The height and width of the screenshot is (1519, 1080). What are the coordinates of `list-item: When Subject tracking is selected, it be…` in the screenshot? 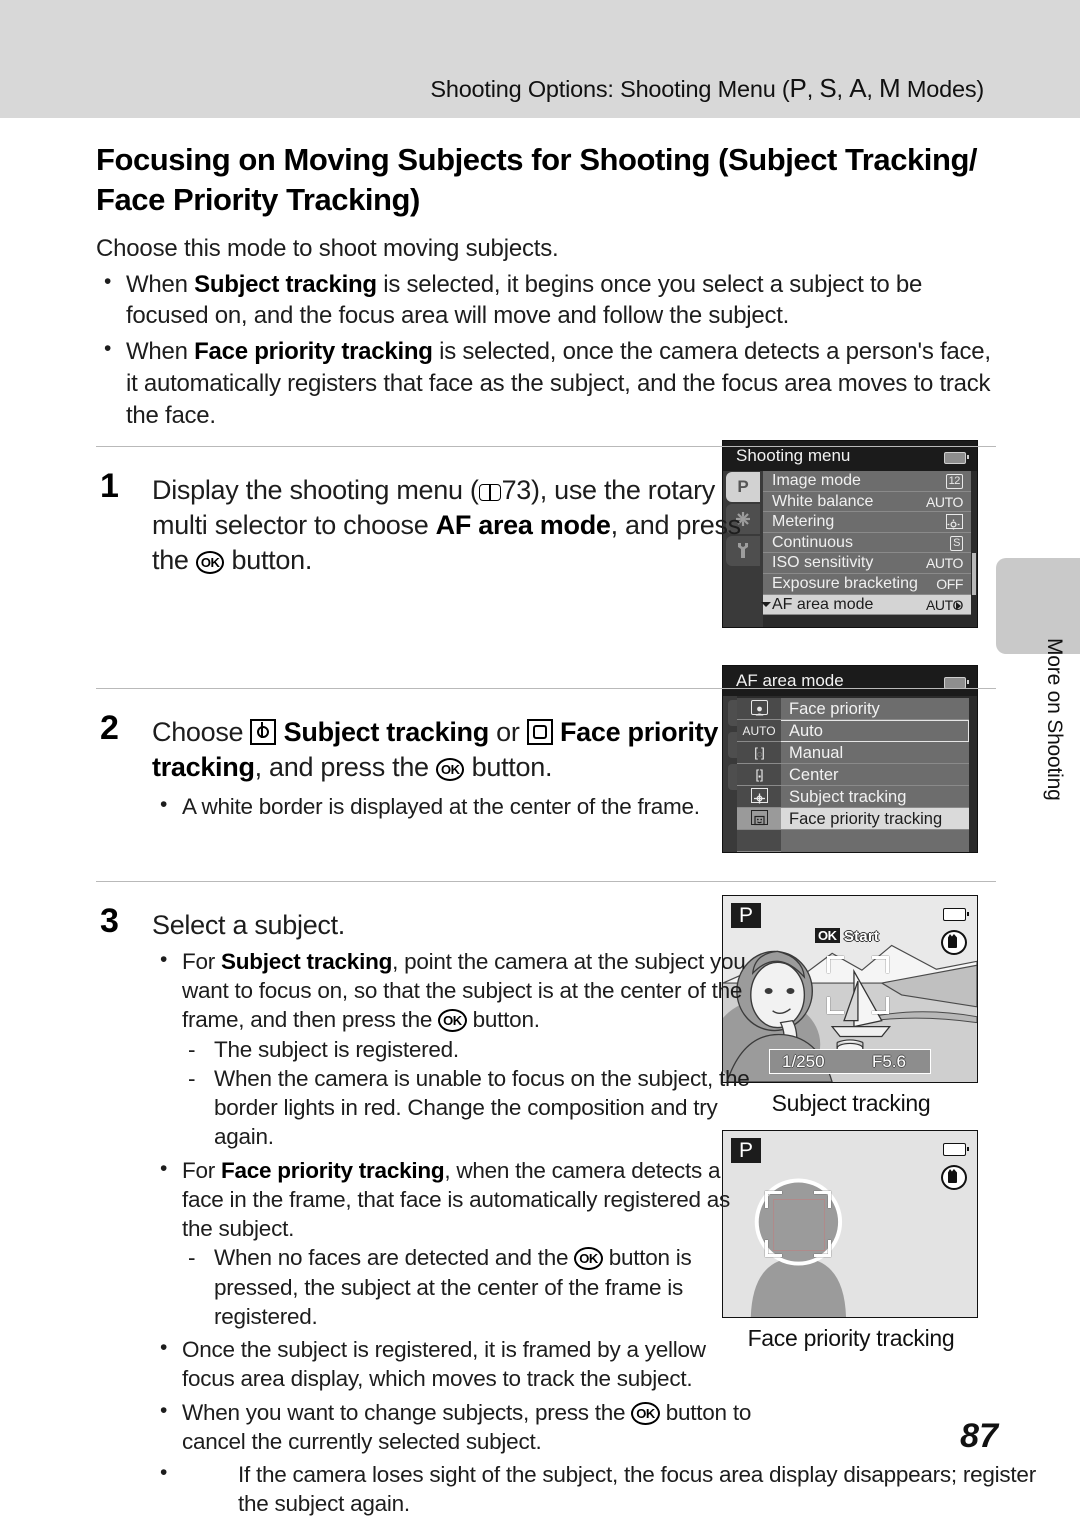 It's located at (546, 300).